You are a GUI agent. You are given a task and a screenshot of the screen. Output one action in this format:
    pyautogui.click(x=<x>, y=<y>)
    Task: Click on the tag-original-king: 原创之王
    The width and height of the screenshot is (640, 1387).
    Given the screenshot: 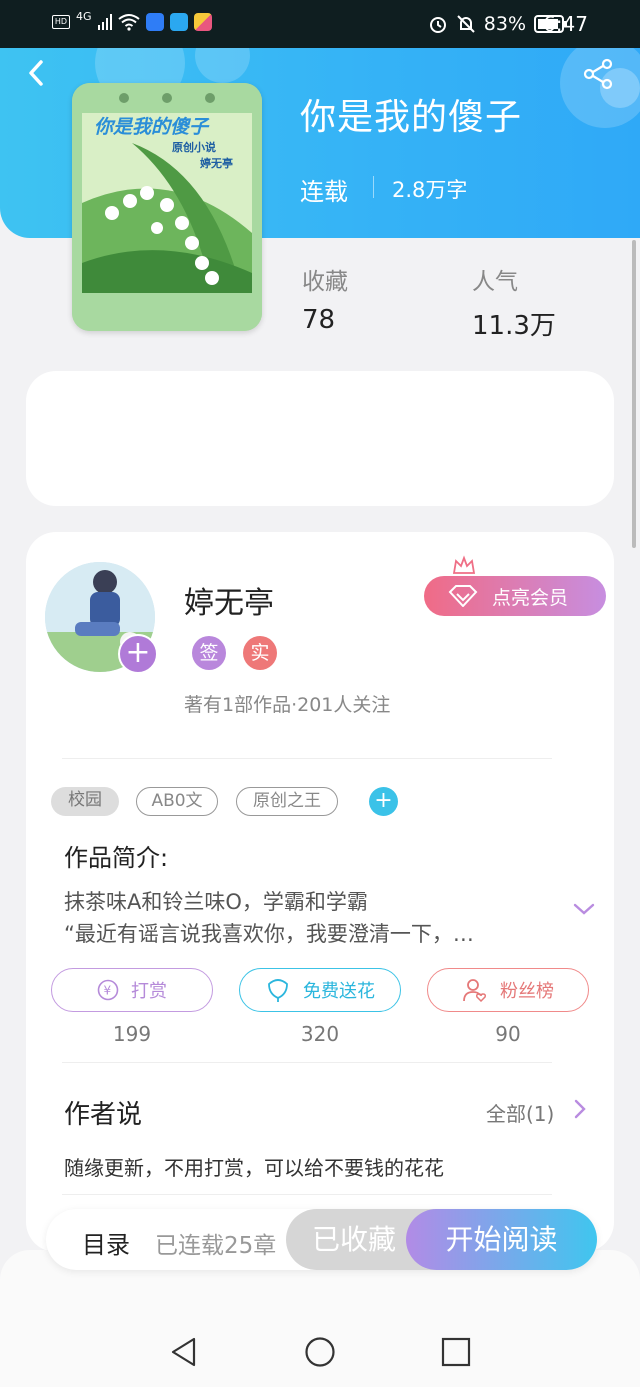 What is the action you would take?
    pyautogui.click(x=287, y=801)
    